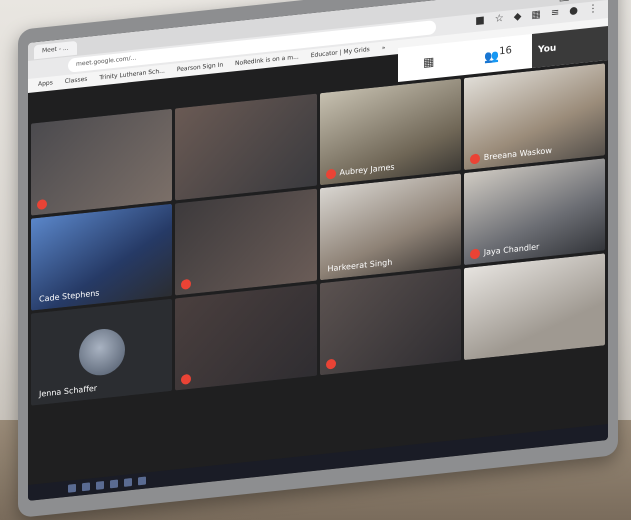 This screenshot has height=520, width=631. I want to click on participants-button: 👥16, so click(498, 54).